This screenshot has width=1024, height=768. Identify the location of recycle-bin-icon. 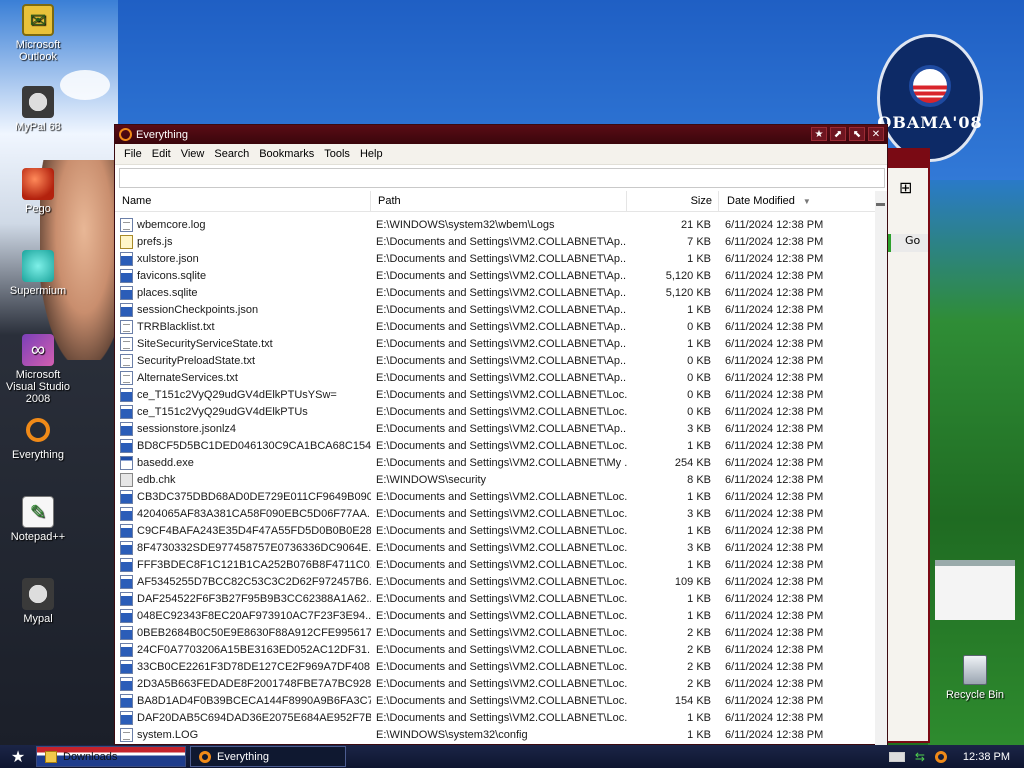
(975, 670).